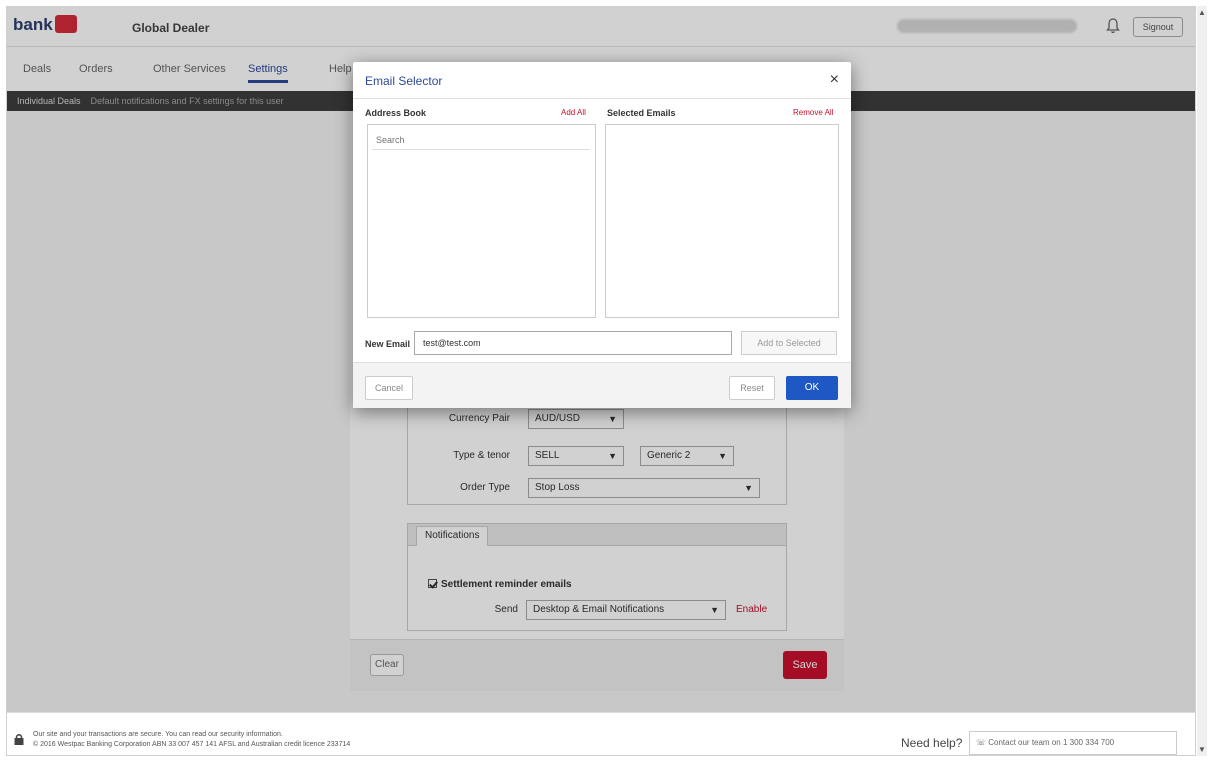 The width and height of the screenshot is (1209, 760). I want to click on contact-phone: ☏ Contact our team on 1 300 334 700, so click(1073, 743).